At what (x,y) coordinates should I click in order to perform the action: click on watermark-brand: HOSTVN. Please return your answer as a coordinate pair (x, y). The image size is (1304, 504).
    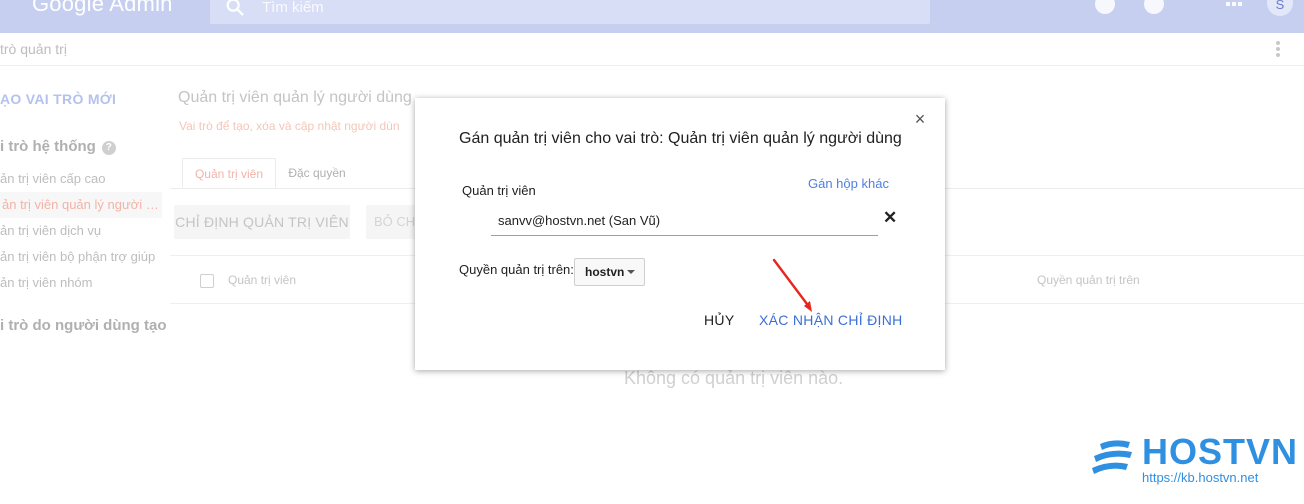
    Looking at the image, I should click on (1220, 451).